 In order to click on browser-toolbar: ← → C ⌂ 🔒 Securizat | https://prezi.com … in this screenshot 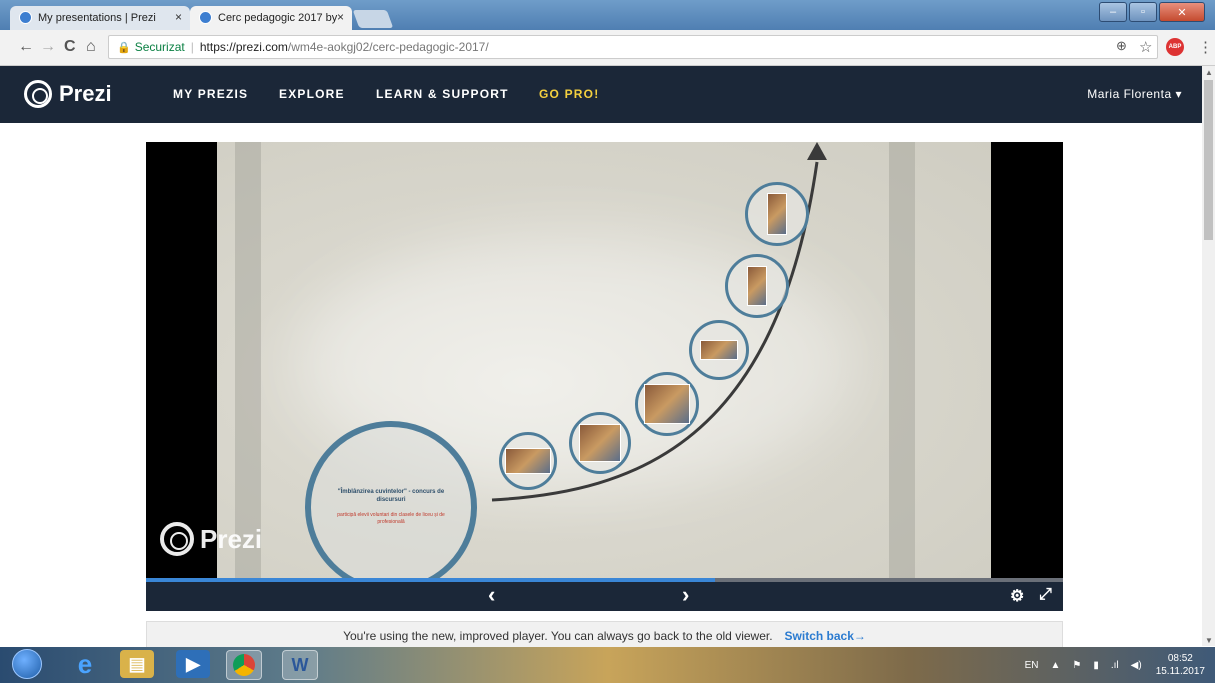, I will do `click(607, 48)`.